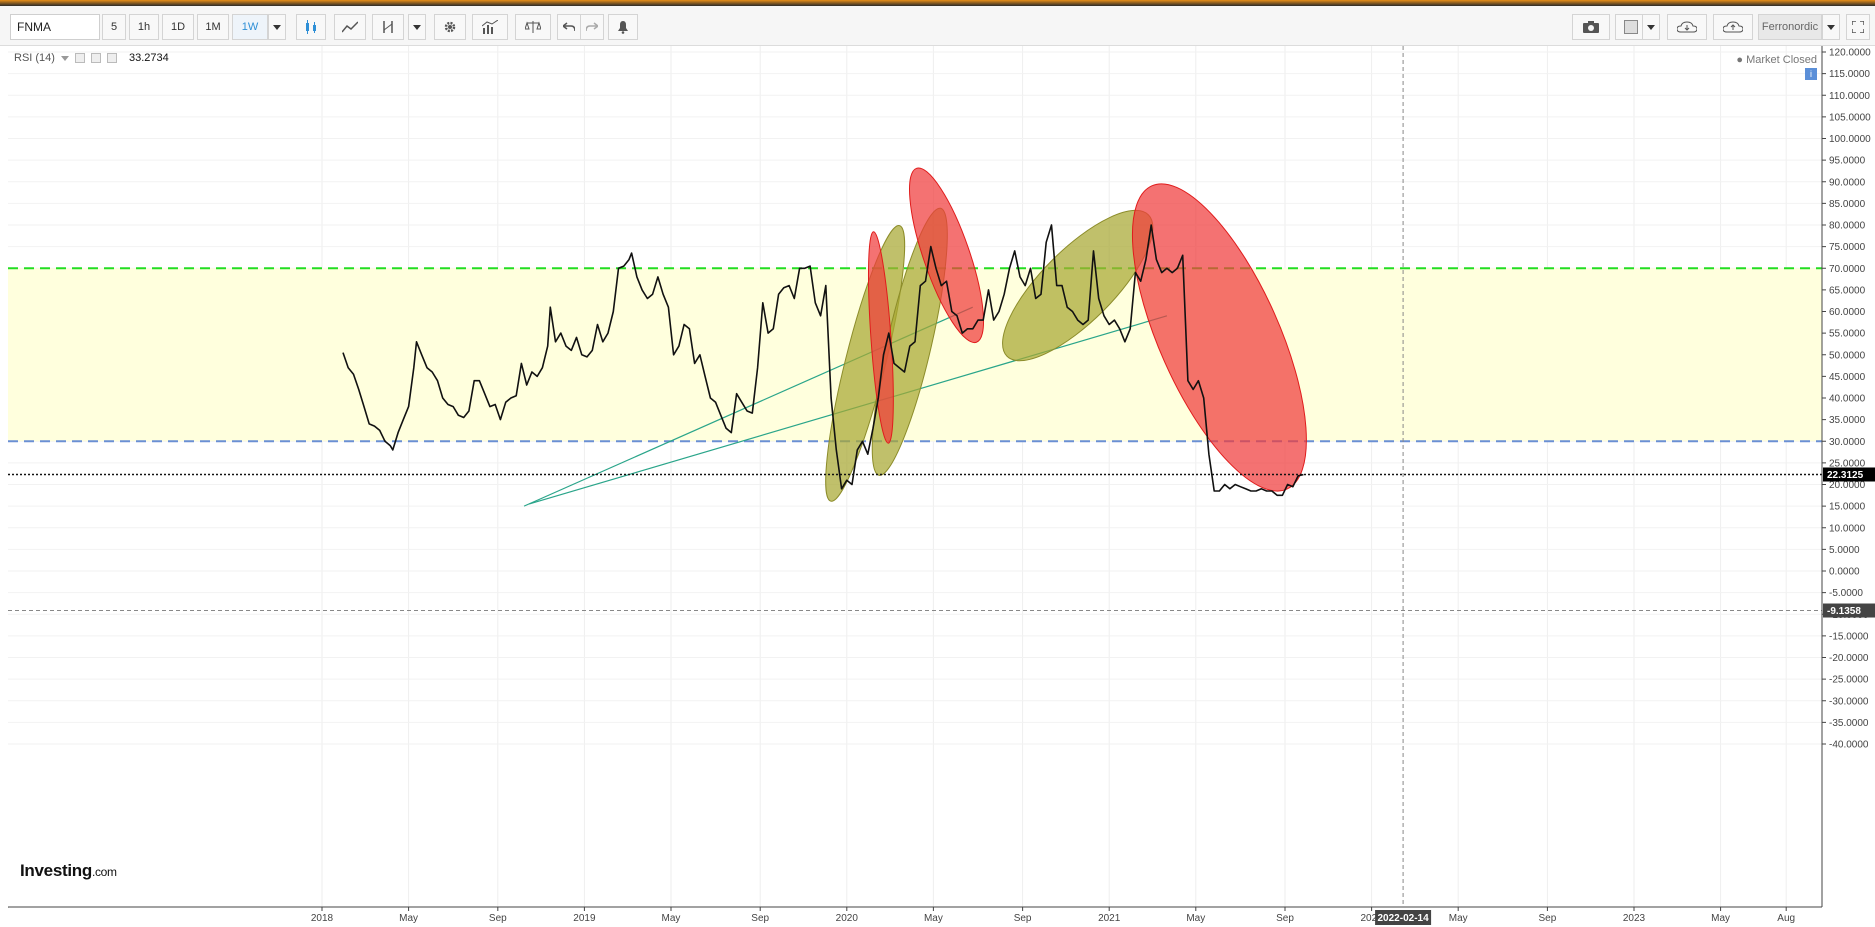  What do you see at coordinates (322, 918) in the screenshot?
I see `x-tick-label: 2018` at bounding box center [322, 918].